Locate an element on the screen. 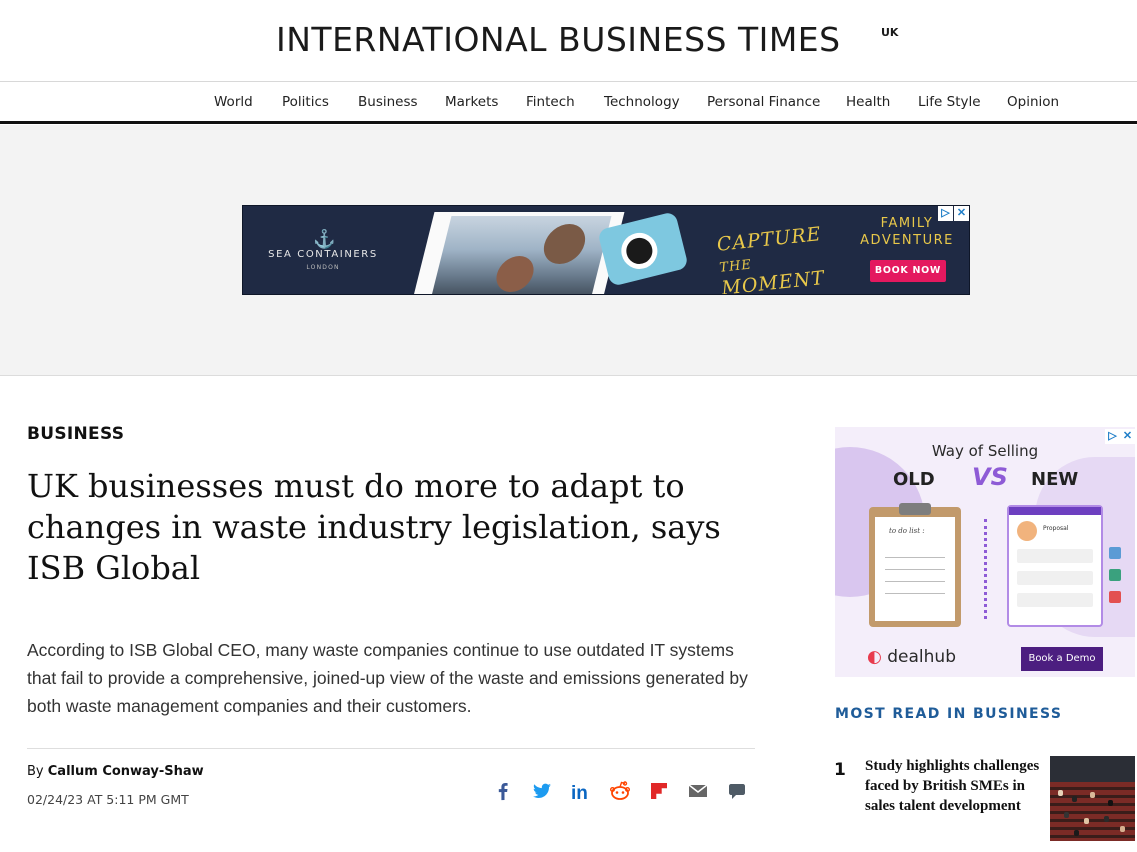 The width and height of the screenshot is (1137, 852). nav-item-technology: Technology is located at coordinates (642, 102).